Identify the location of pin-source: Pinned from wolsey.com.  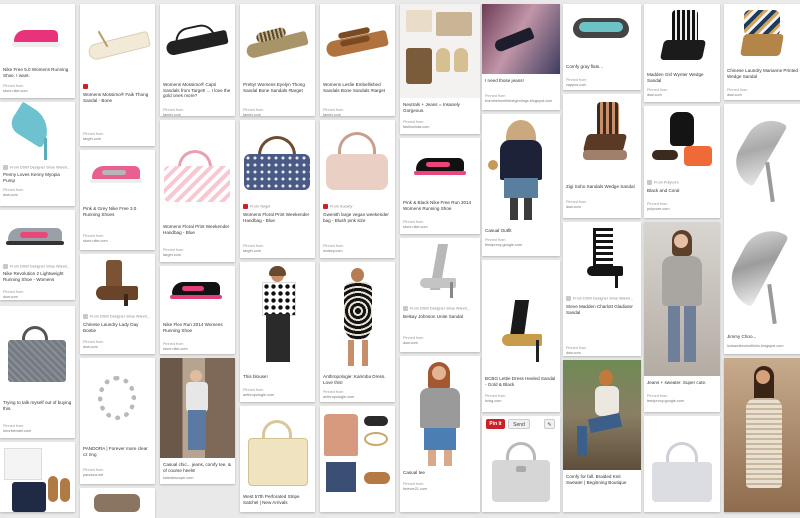
(357, 248).